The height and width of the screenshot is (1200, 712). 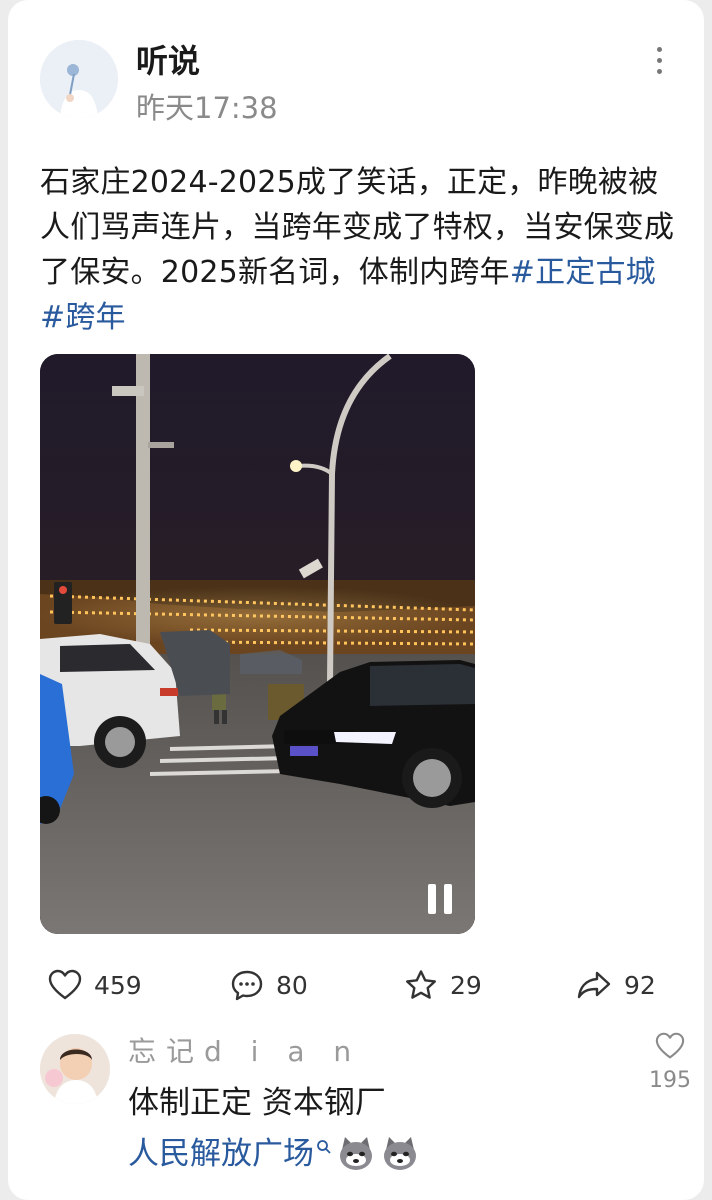 What do you see at coordinates (207, 108) in the screenshot?
I see `post-timestamp: 昨天17:38` at bounding box center [207, 108].